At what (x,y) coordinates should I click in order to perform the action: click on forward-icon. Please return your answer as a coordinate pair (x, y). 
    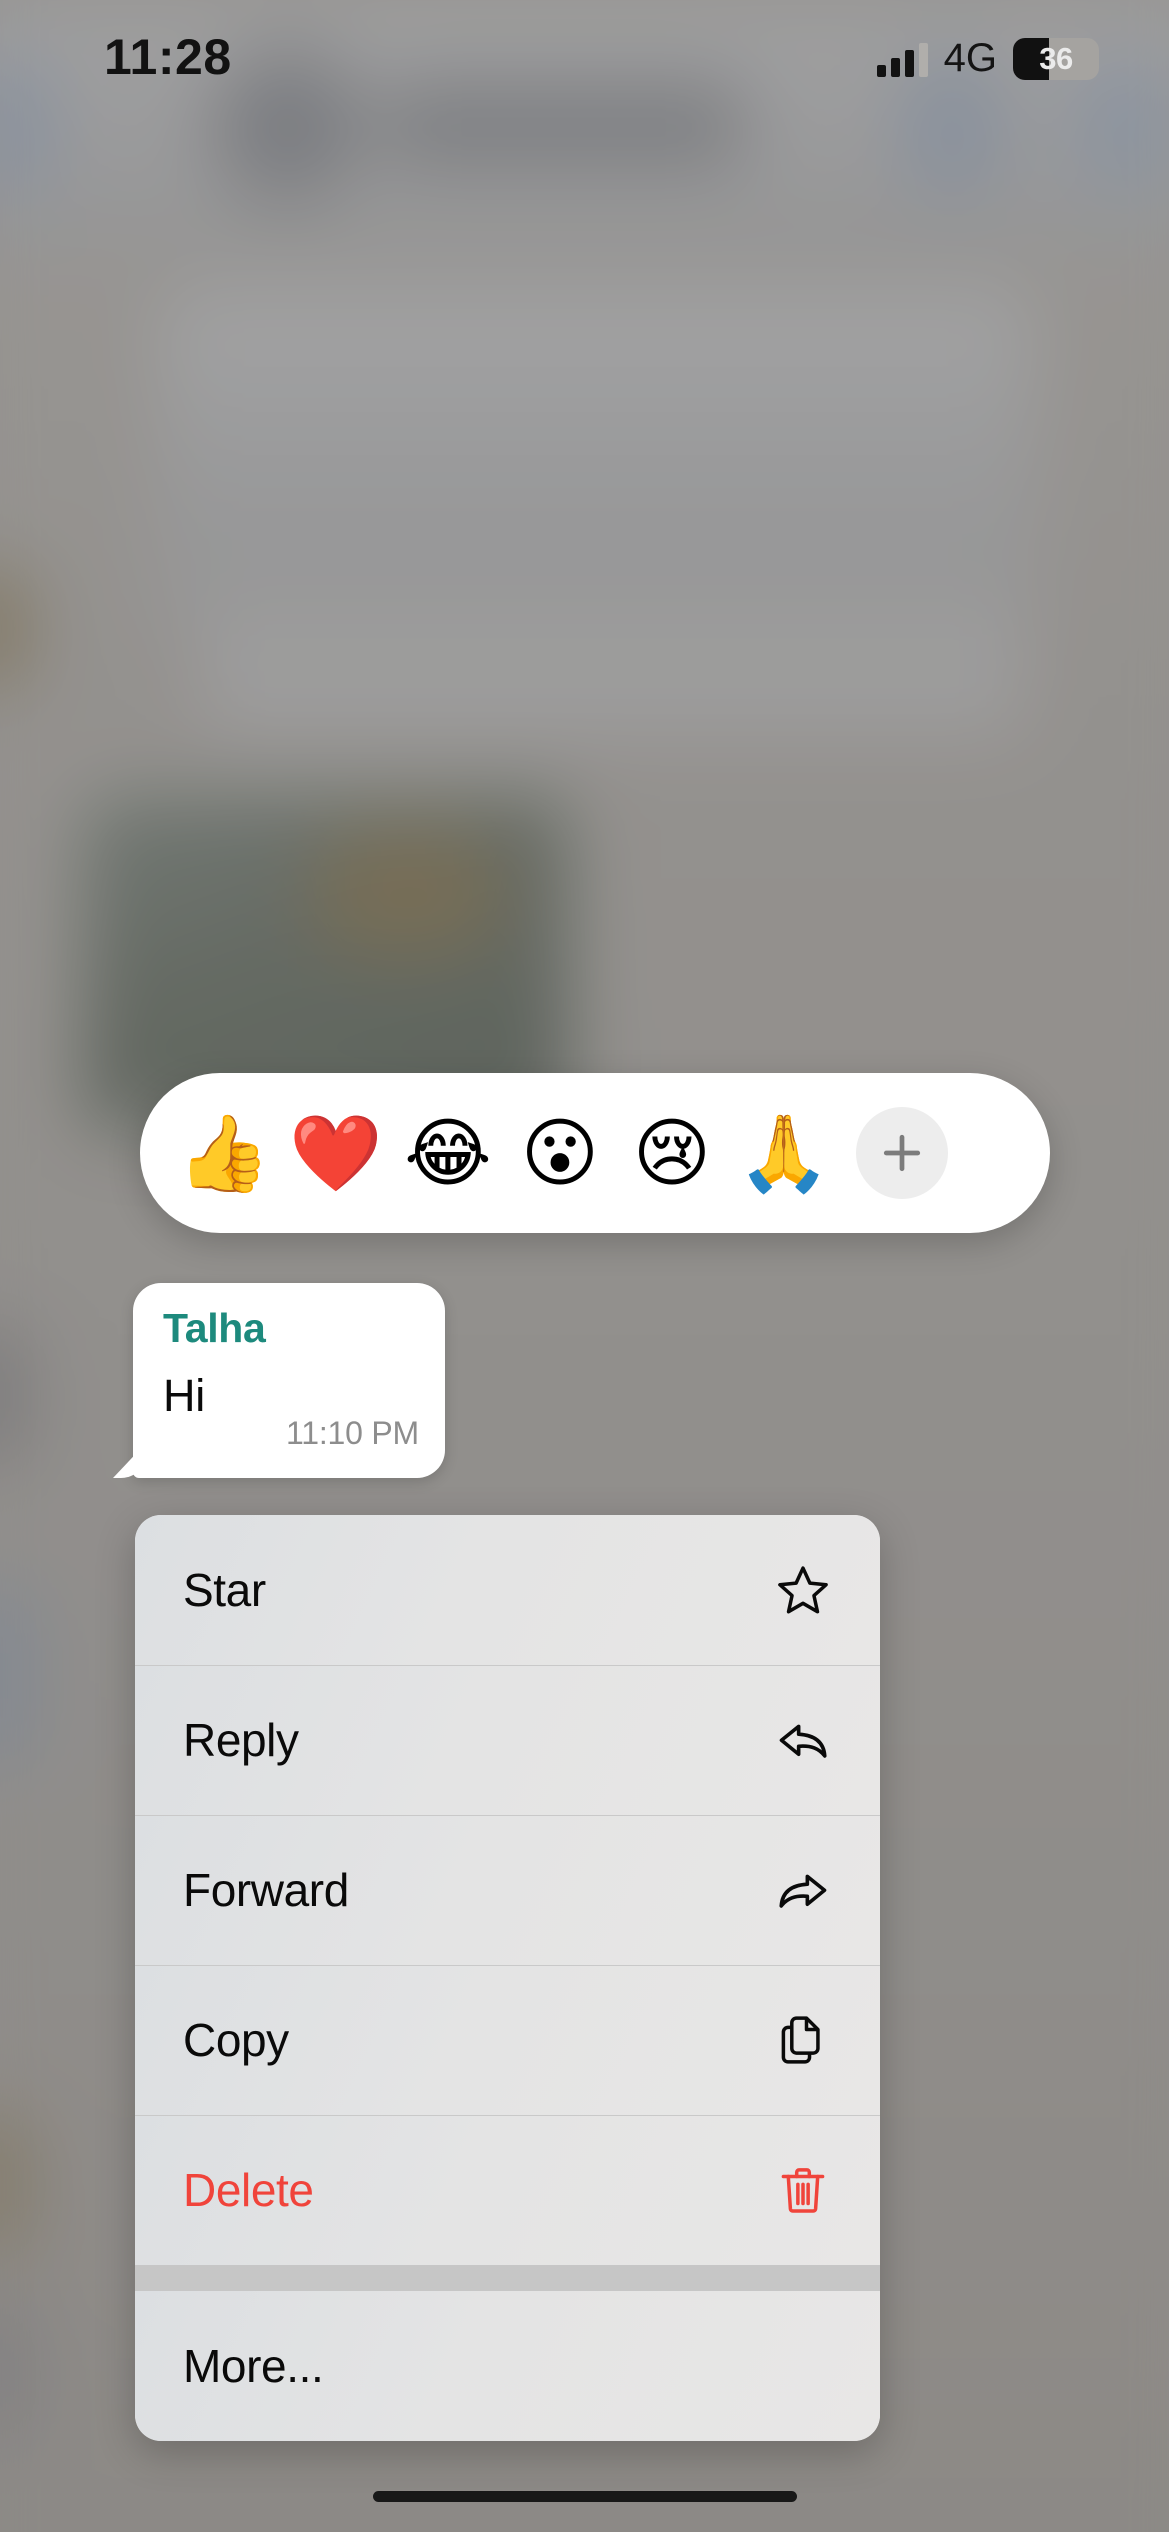
    Looking at the image, I should click on (803, 1890).